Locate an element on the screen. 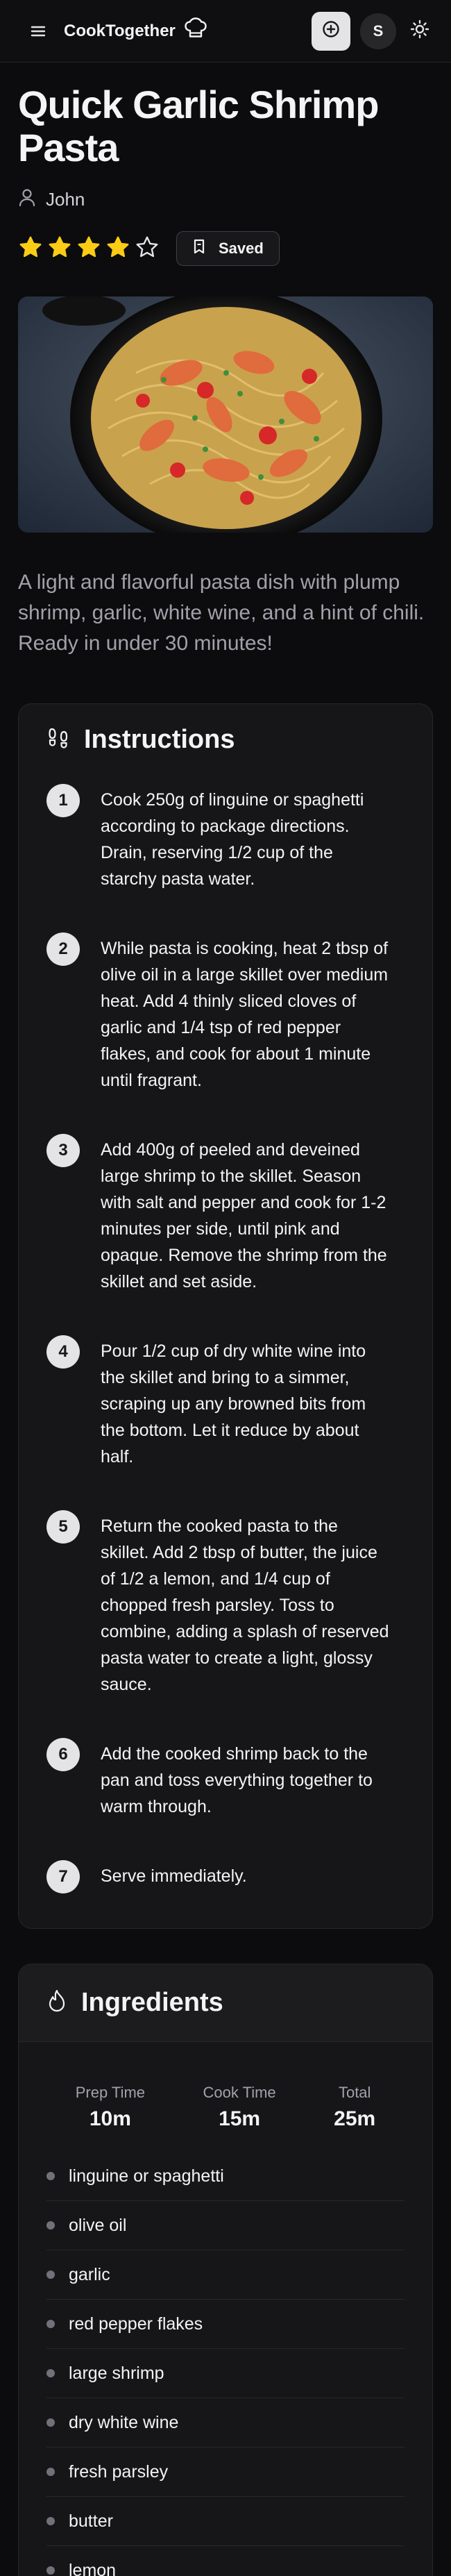  time-value: 15m is located at coordinates (240, 2118).